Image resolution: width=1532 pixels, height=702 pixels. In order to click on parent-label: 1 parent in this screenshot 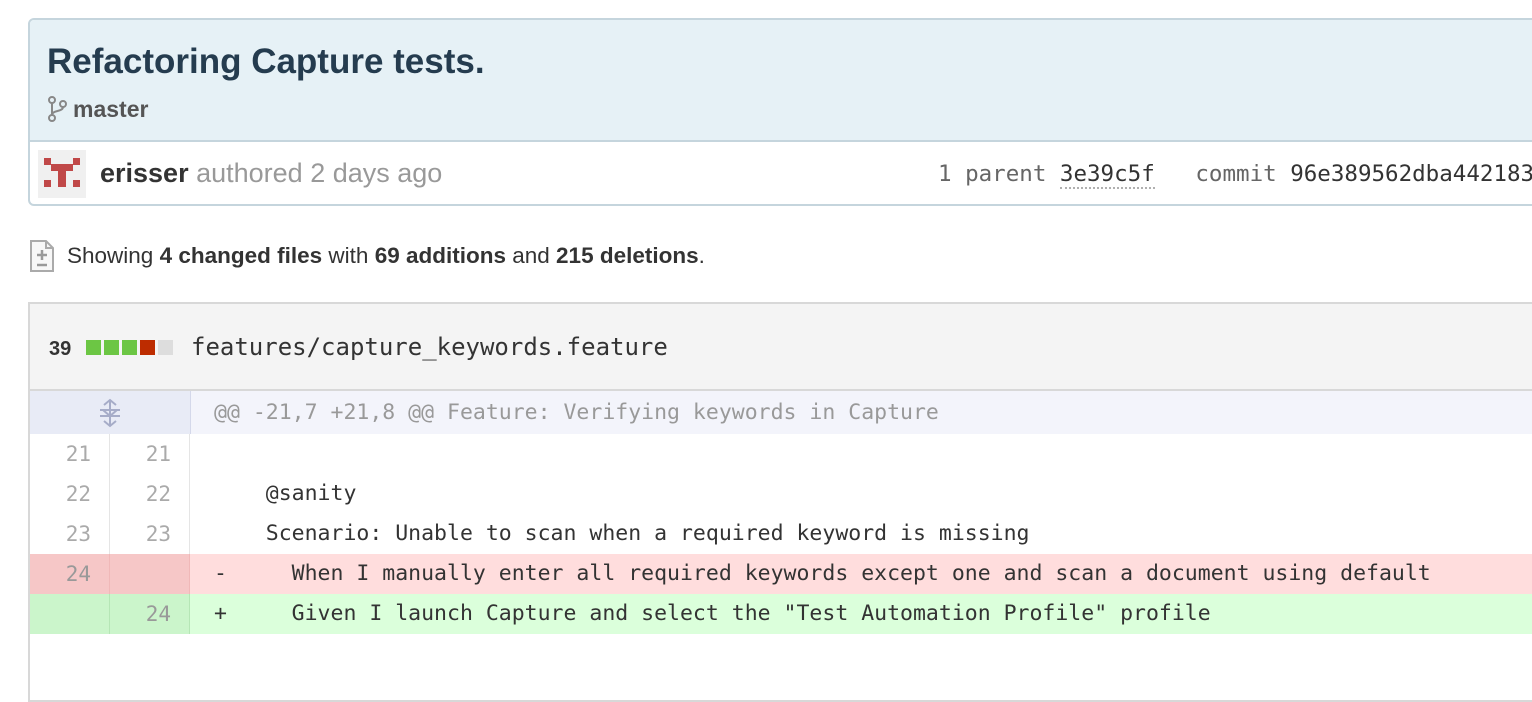, I will do `click(992, 174)`.